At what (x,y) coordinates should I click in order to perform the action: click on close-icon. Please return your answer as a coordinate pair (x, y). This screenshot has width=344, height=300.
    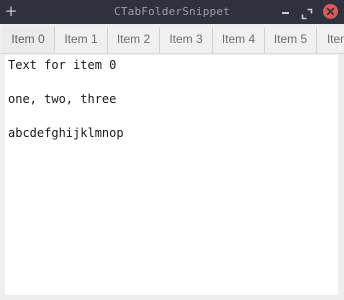
    Looking at the image, I should click on (330, 11).